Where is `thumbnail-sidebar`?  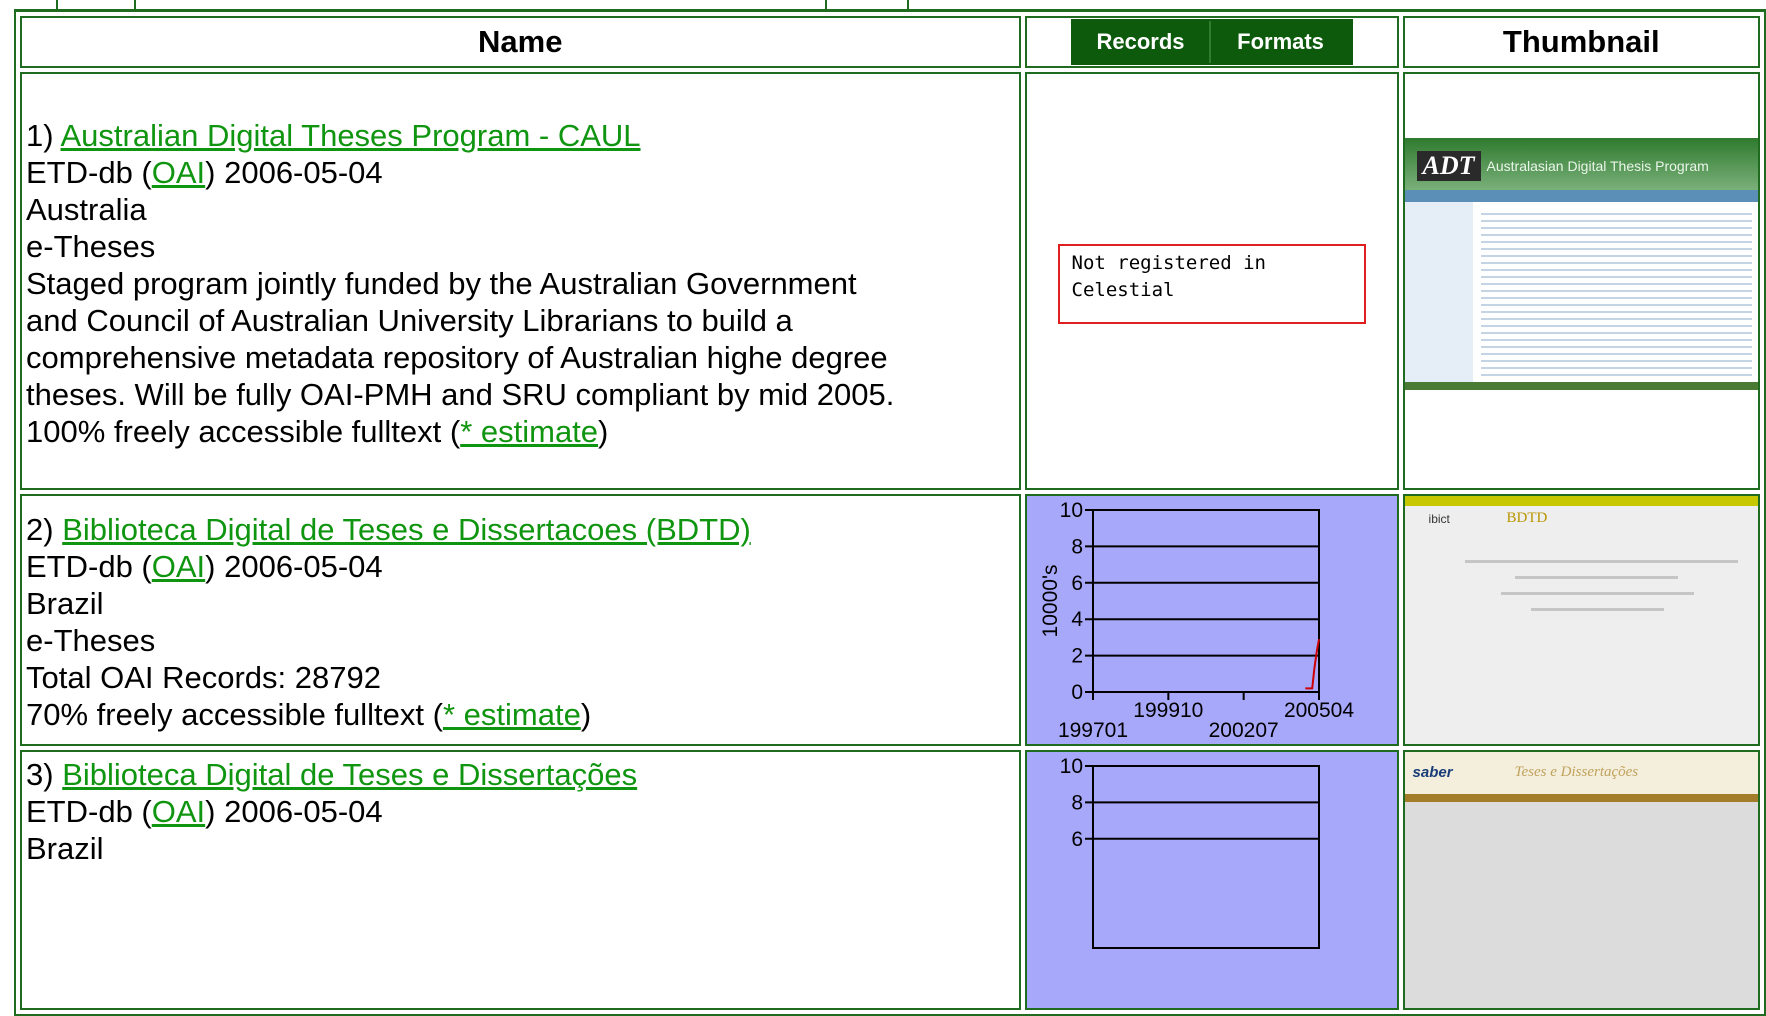
thumbnail-sidebar is located at coordinates (1438, 292).